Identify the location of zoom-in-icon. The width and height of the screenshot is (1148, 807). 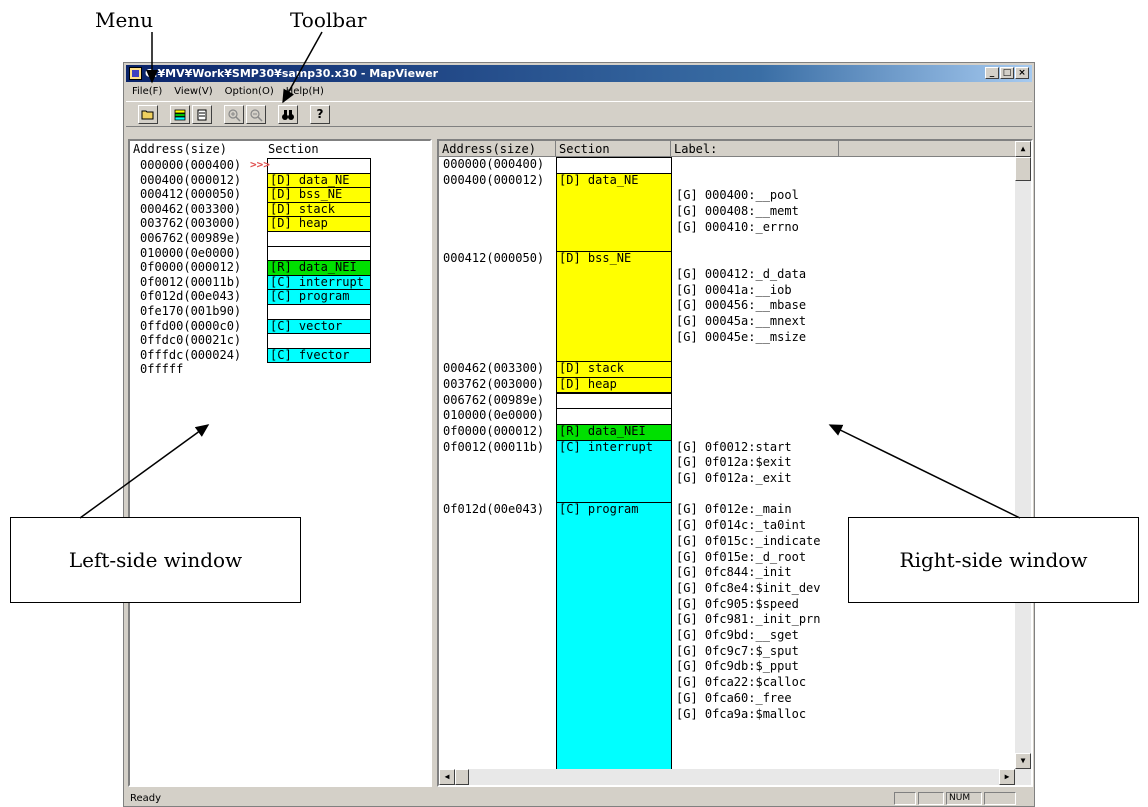
(234, 114).